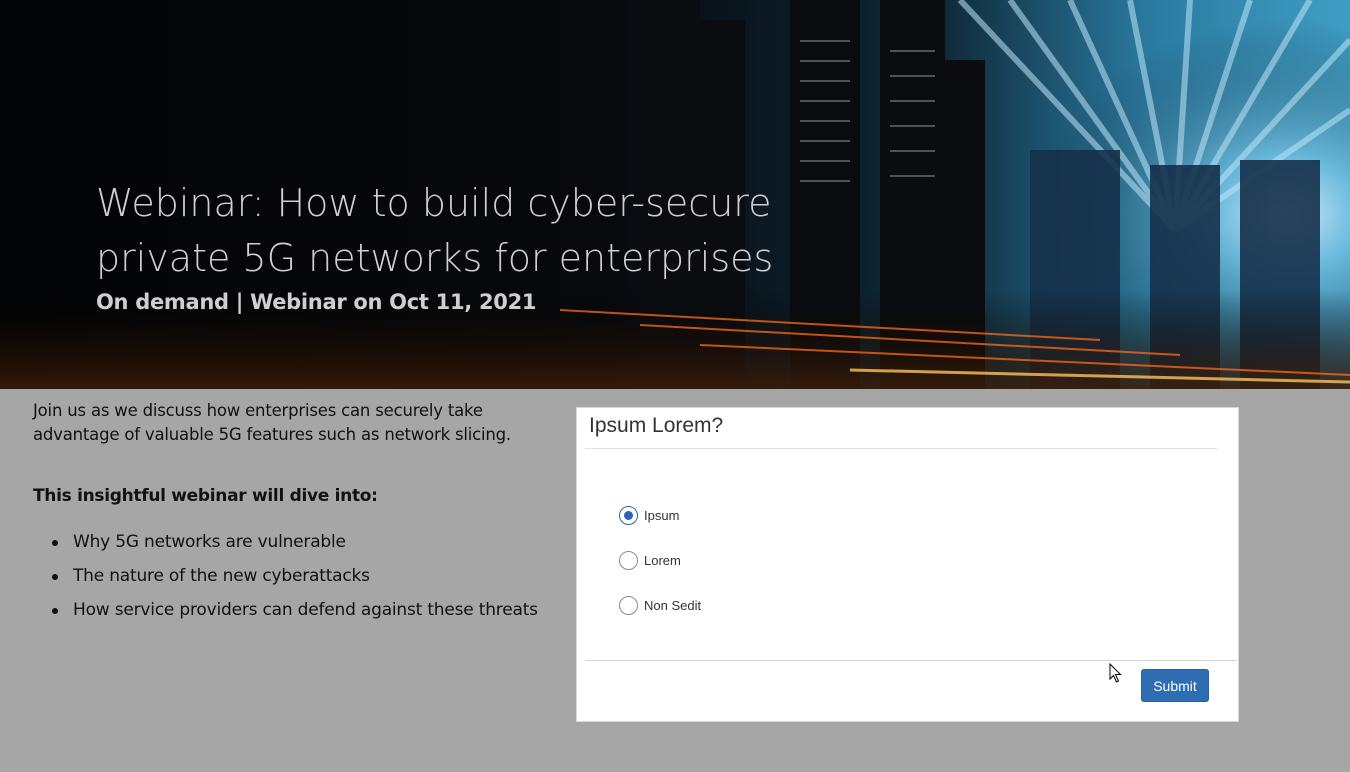 The image size is (1350, 772). Describe the element at coordinates (673, 605) in the screenshot. I see `poll-option-label: Non Sedit` at that location.